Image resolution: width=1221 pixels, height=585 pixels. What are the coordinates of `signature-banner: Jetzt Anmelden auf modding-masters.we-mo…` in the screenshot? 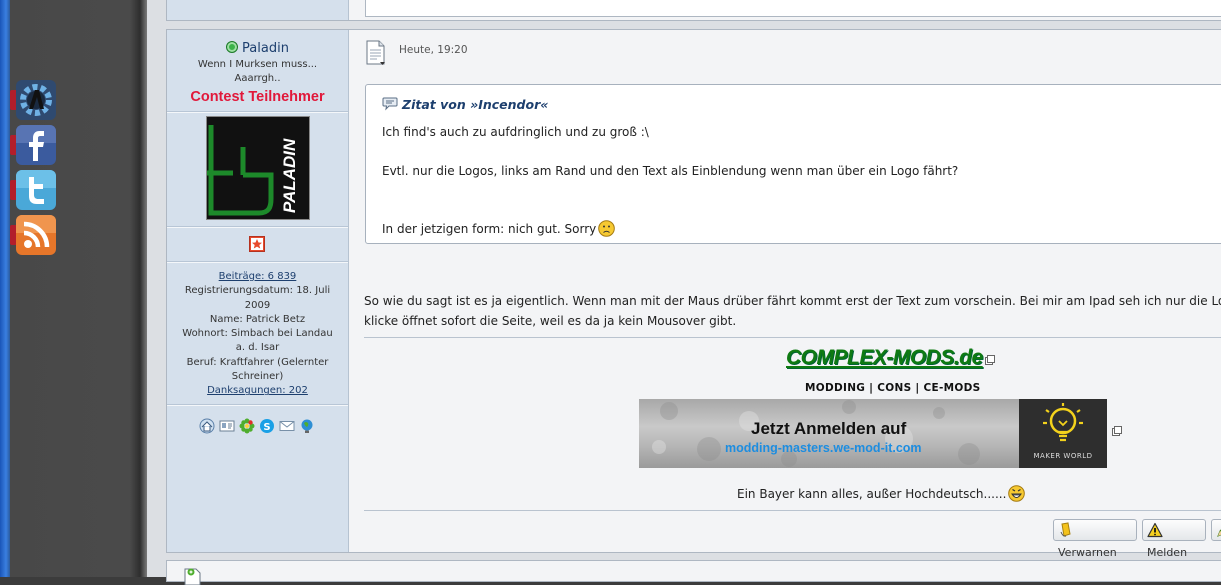 It's located at (873, 433).